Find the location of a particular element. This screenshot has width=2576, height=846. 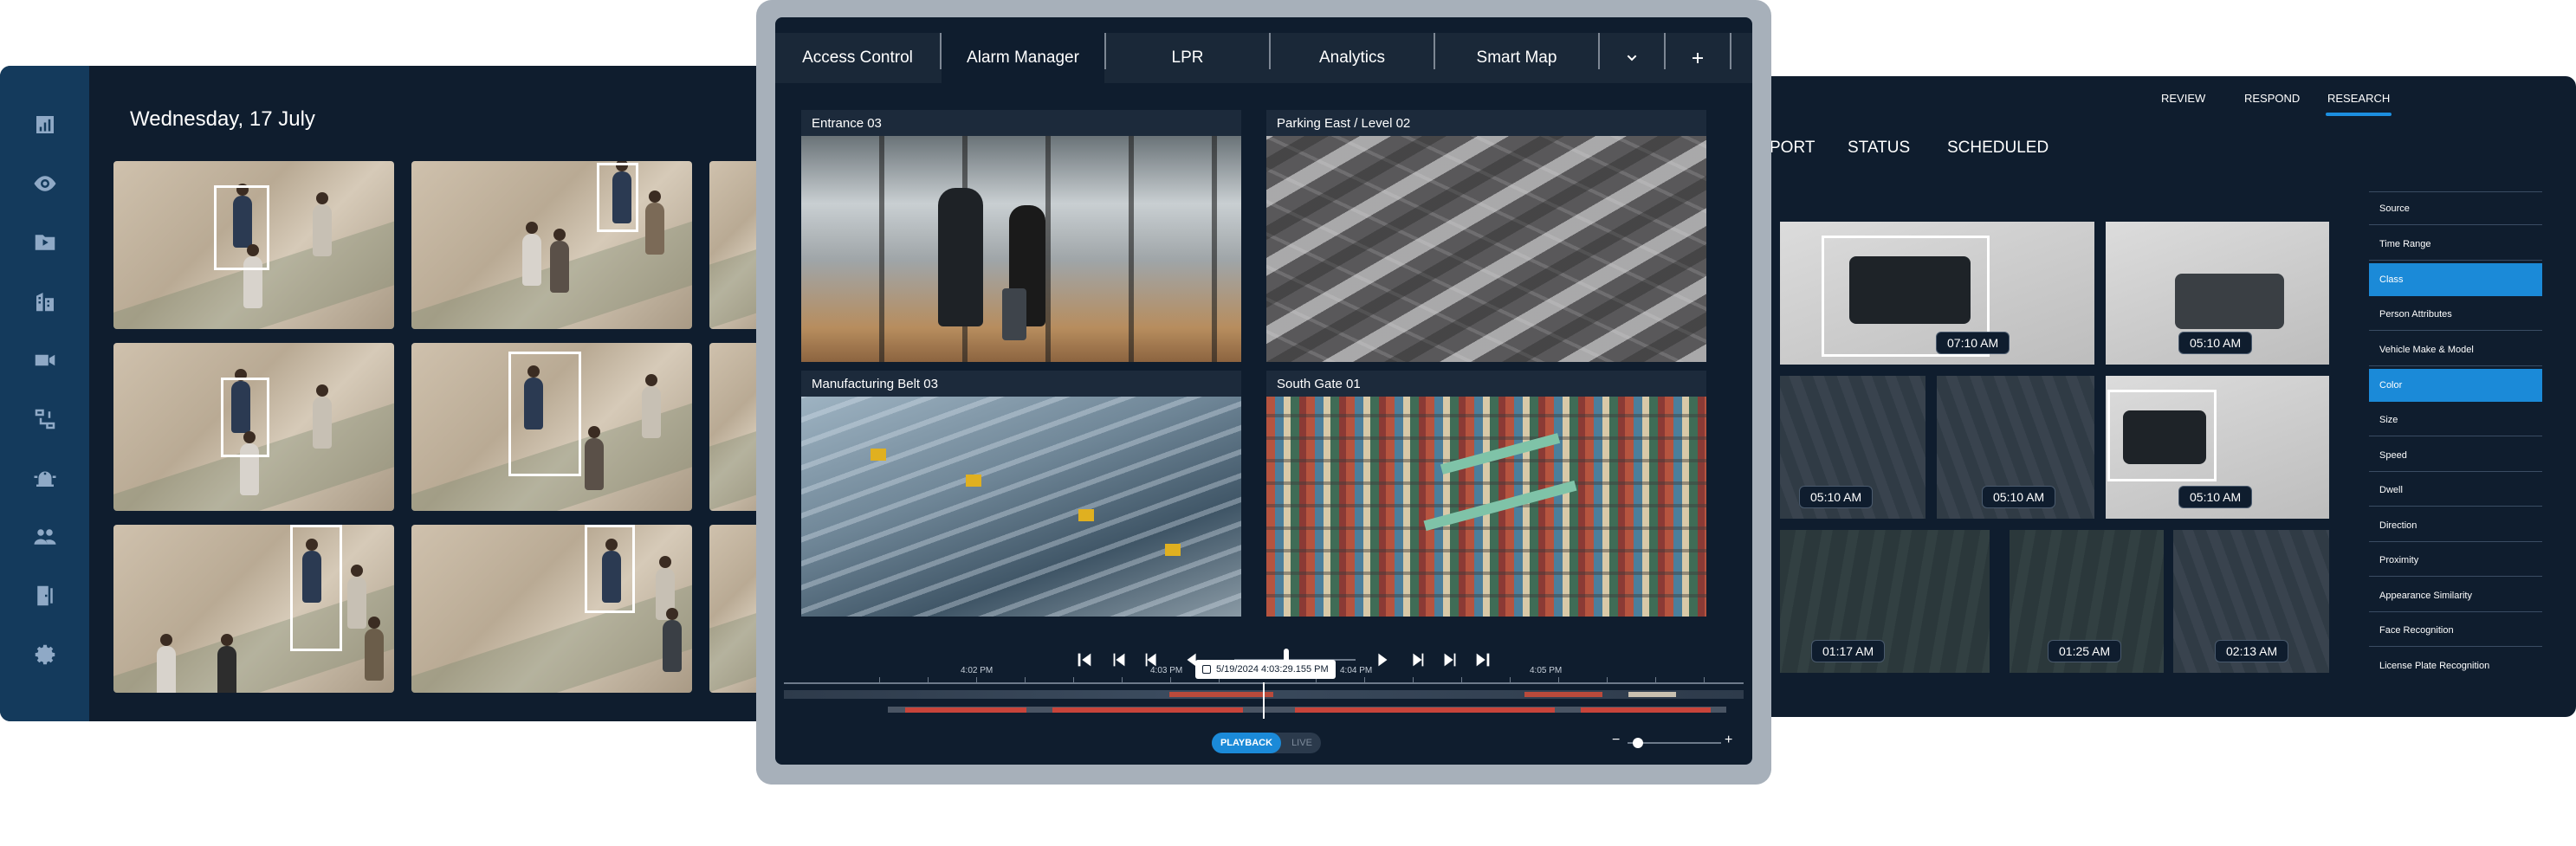

building-icon is located at coordinates (45, 301).